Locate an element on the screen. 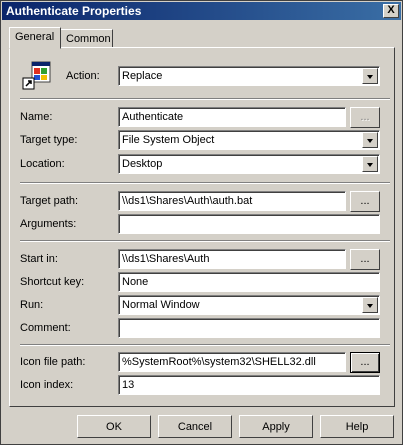 This screenshot has height=445, width=403. name-field: Authenticate is located at coordinates (232, 117).